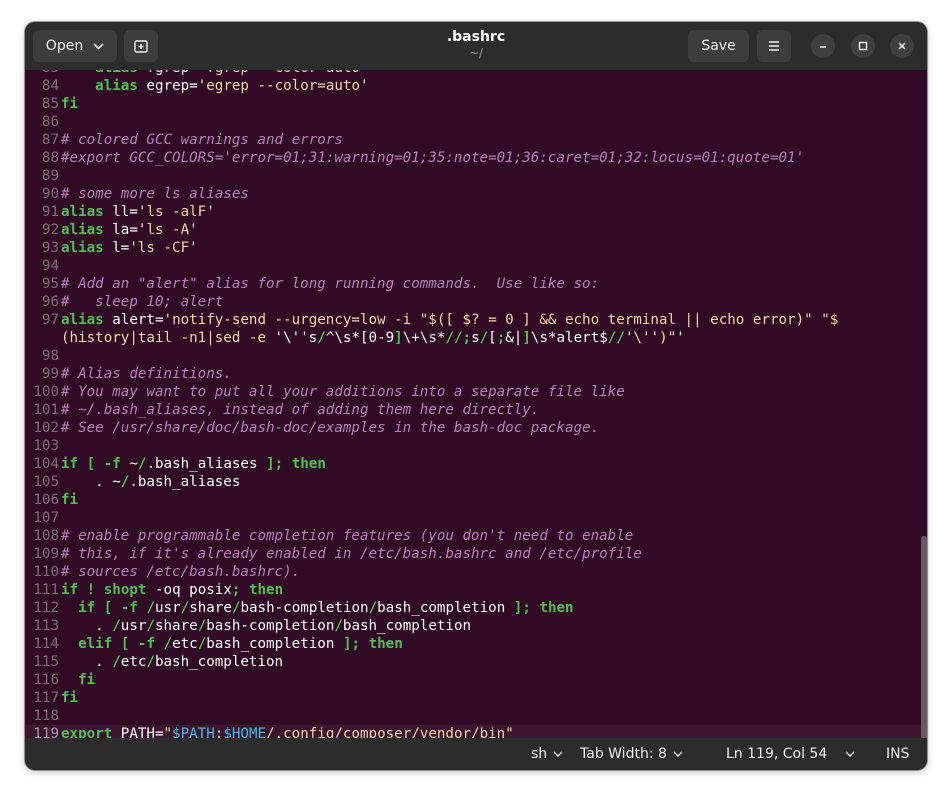 This screenshot has width=952, height=799. What do you see at coordinates (46, 392) in the screenshot?
I see `line-number: 100` at bounding box center [46, 392].